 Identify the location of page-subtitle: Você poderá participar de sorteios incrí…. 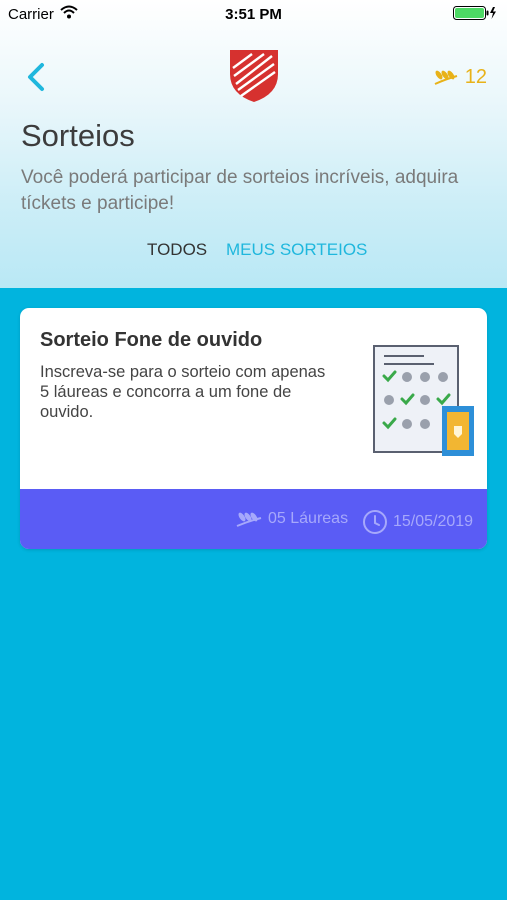
(240, 190).